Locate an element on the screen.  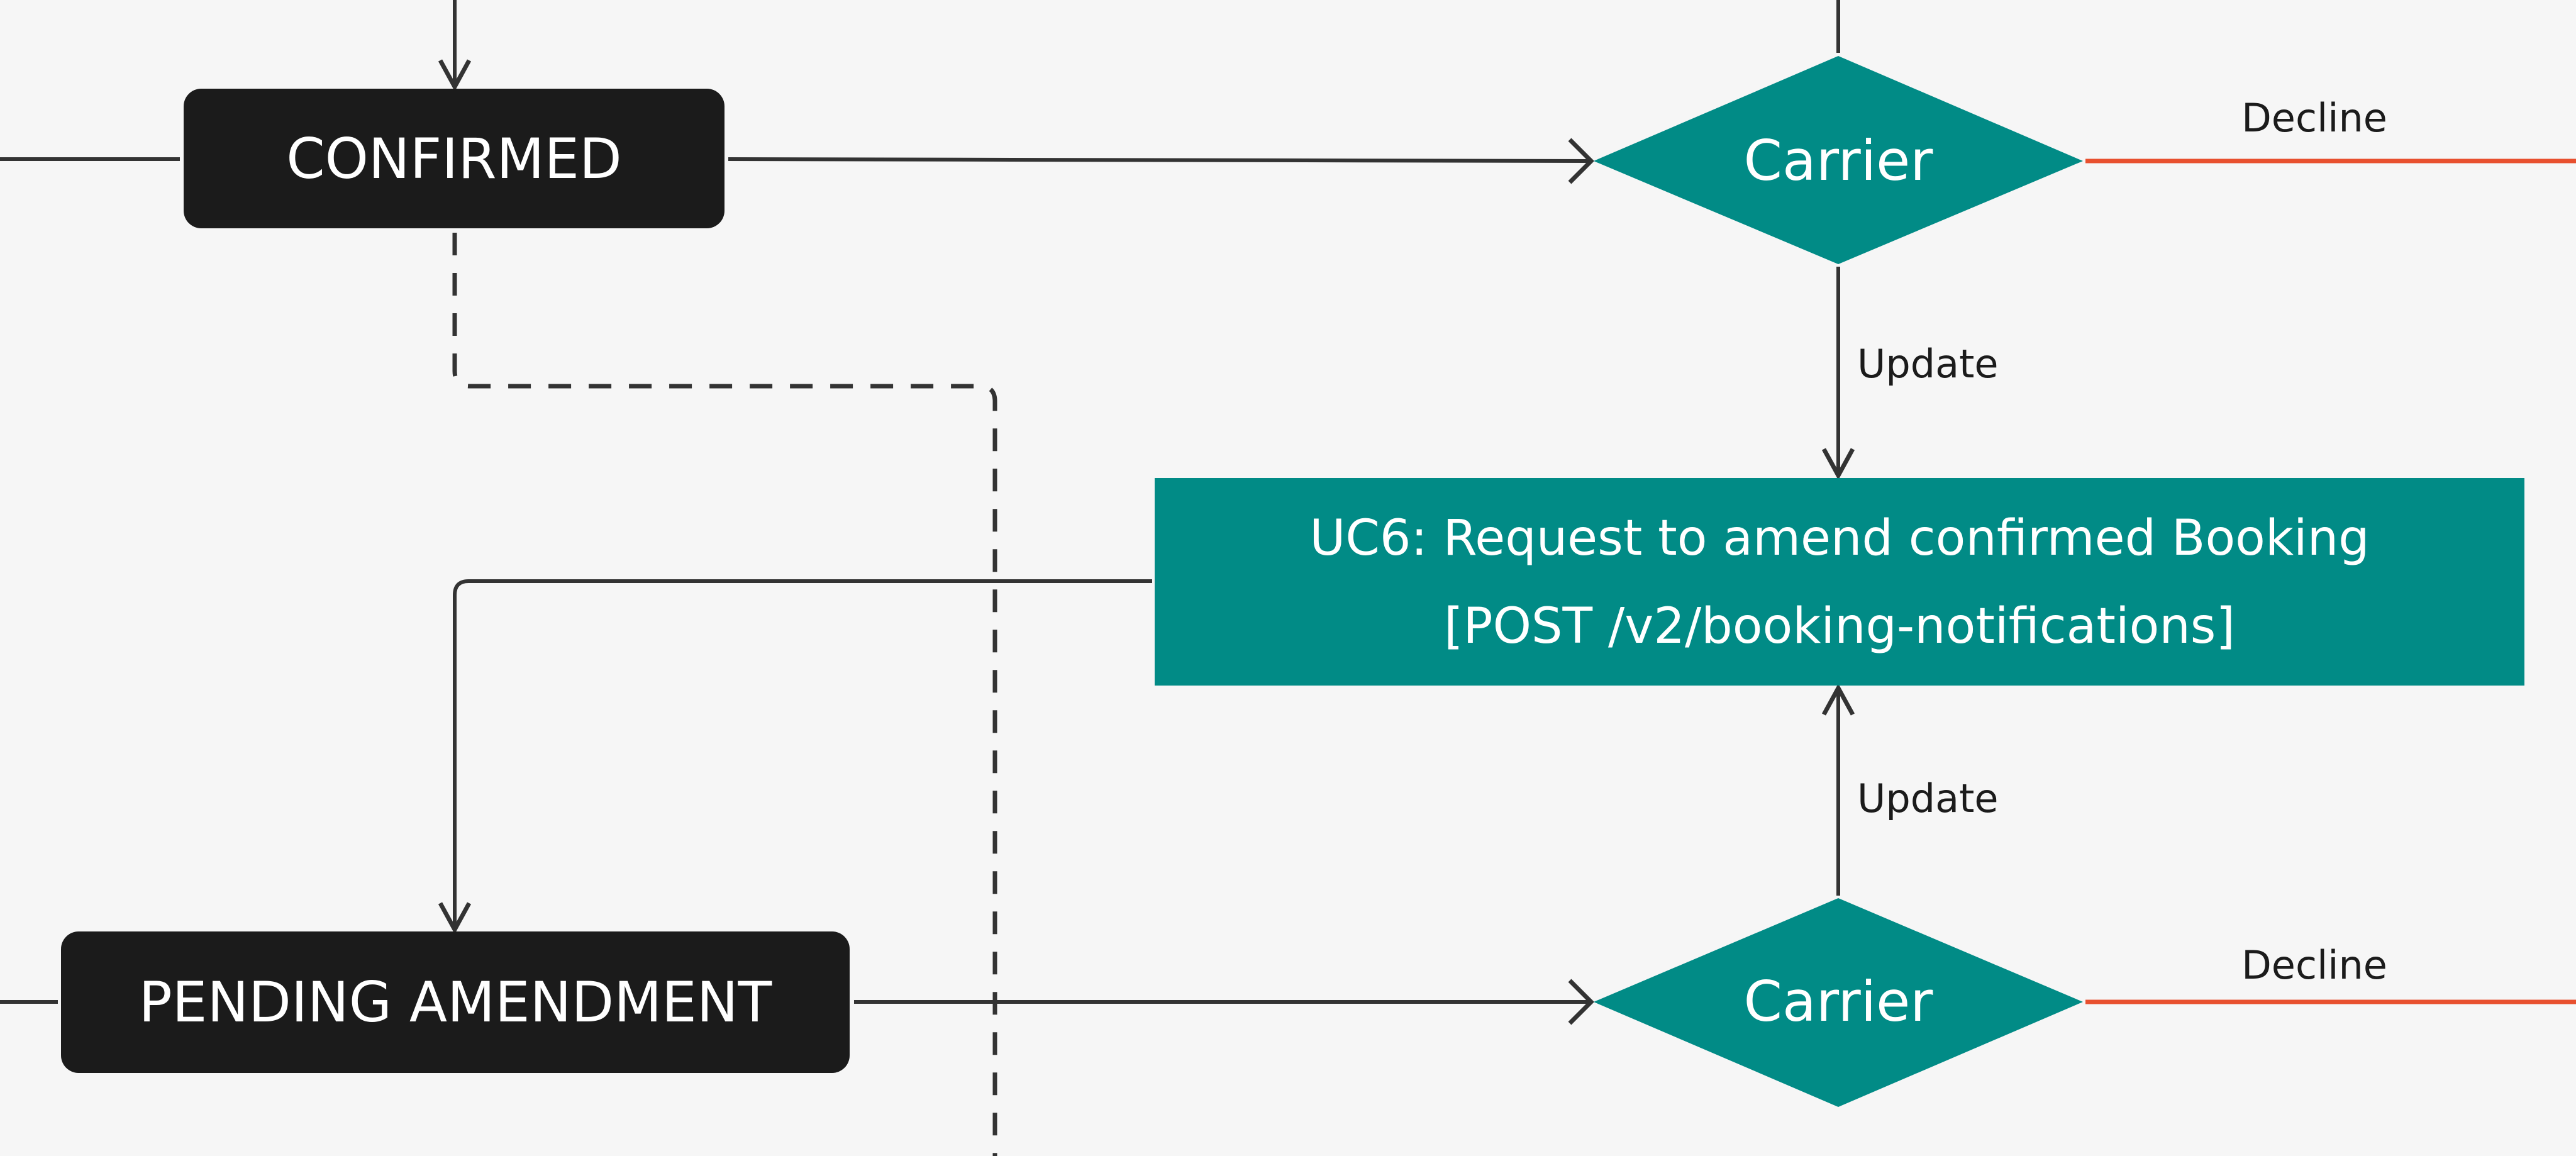
state-pending-amendment-label: PENDING AMENDMENT is located at coordinates (456, 1003).